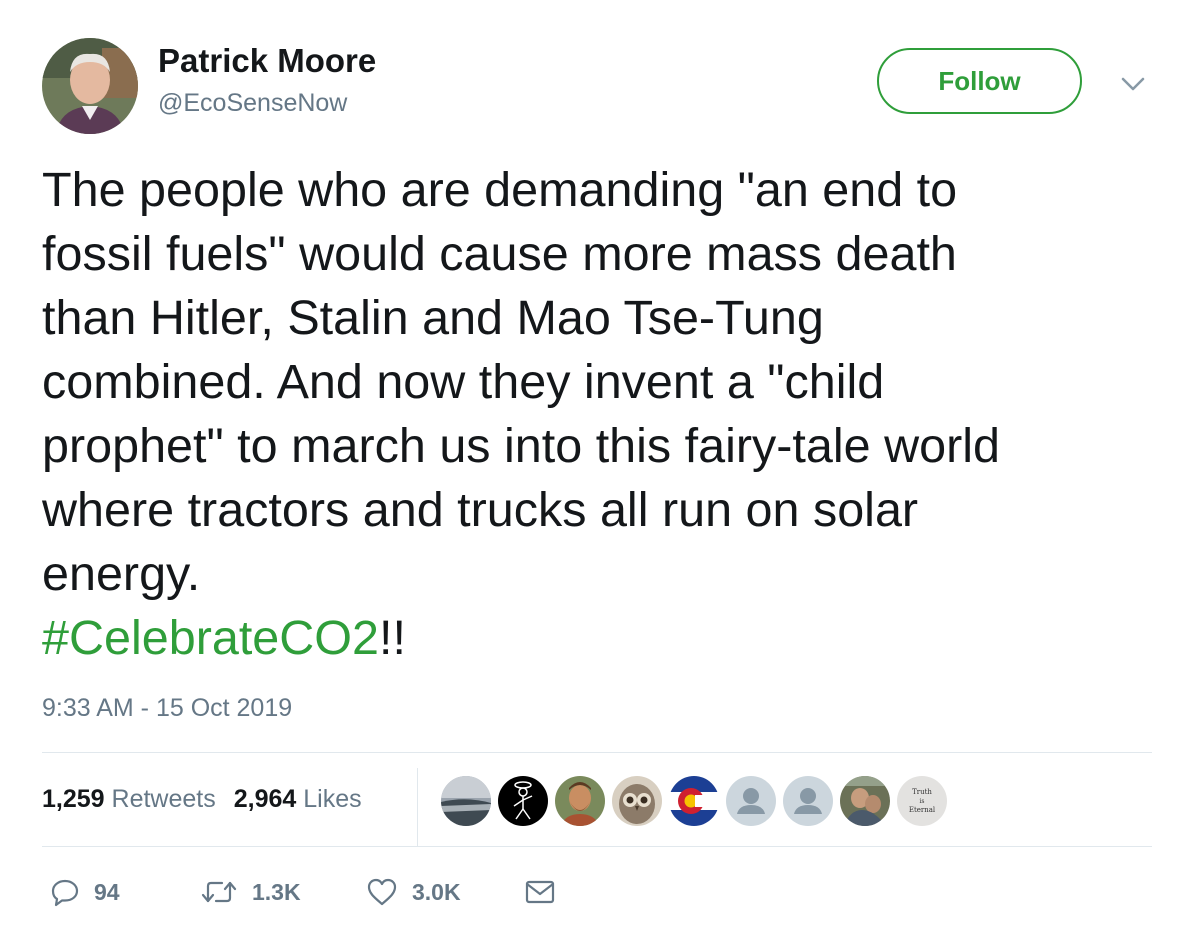  What do you see at coordinates (210, 638) in the screenshot?
I see `hashtag-link: #CelebrateCO2` at bounding box center [210, 638].